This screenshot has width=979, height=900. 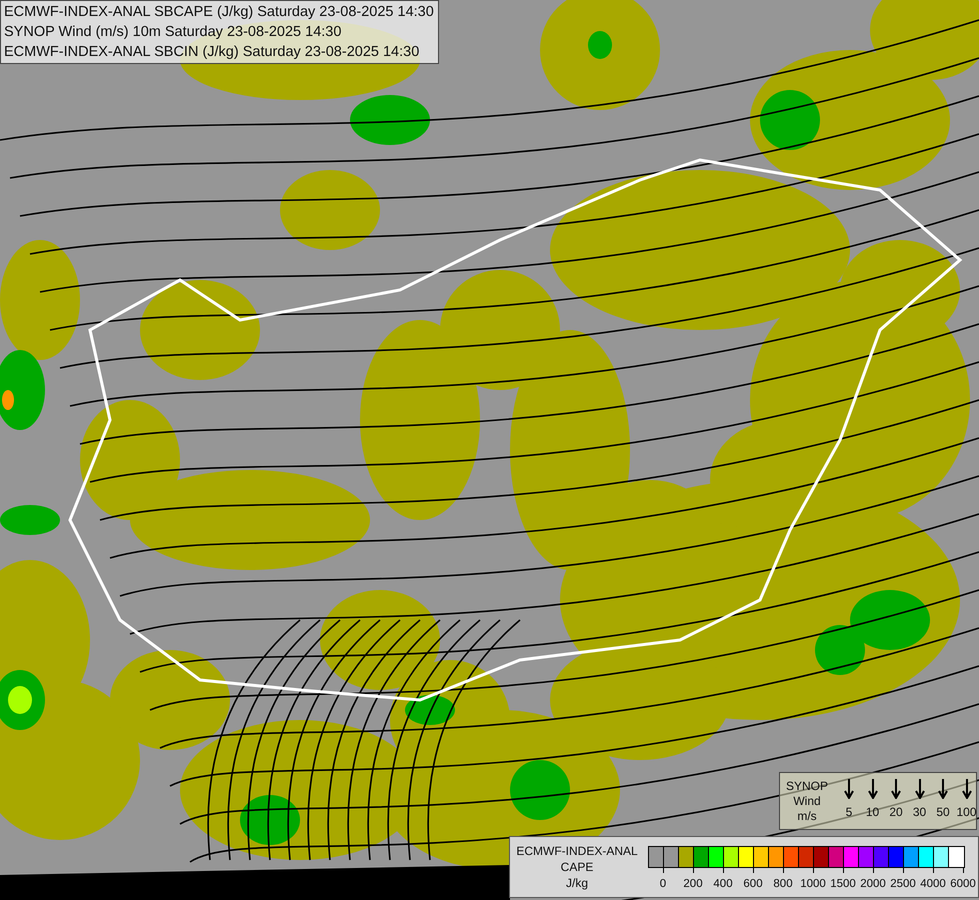 I want to click on scale-label: 4000, so click(x=933, y=884).